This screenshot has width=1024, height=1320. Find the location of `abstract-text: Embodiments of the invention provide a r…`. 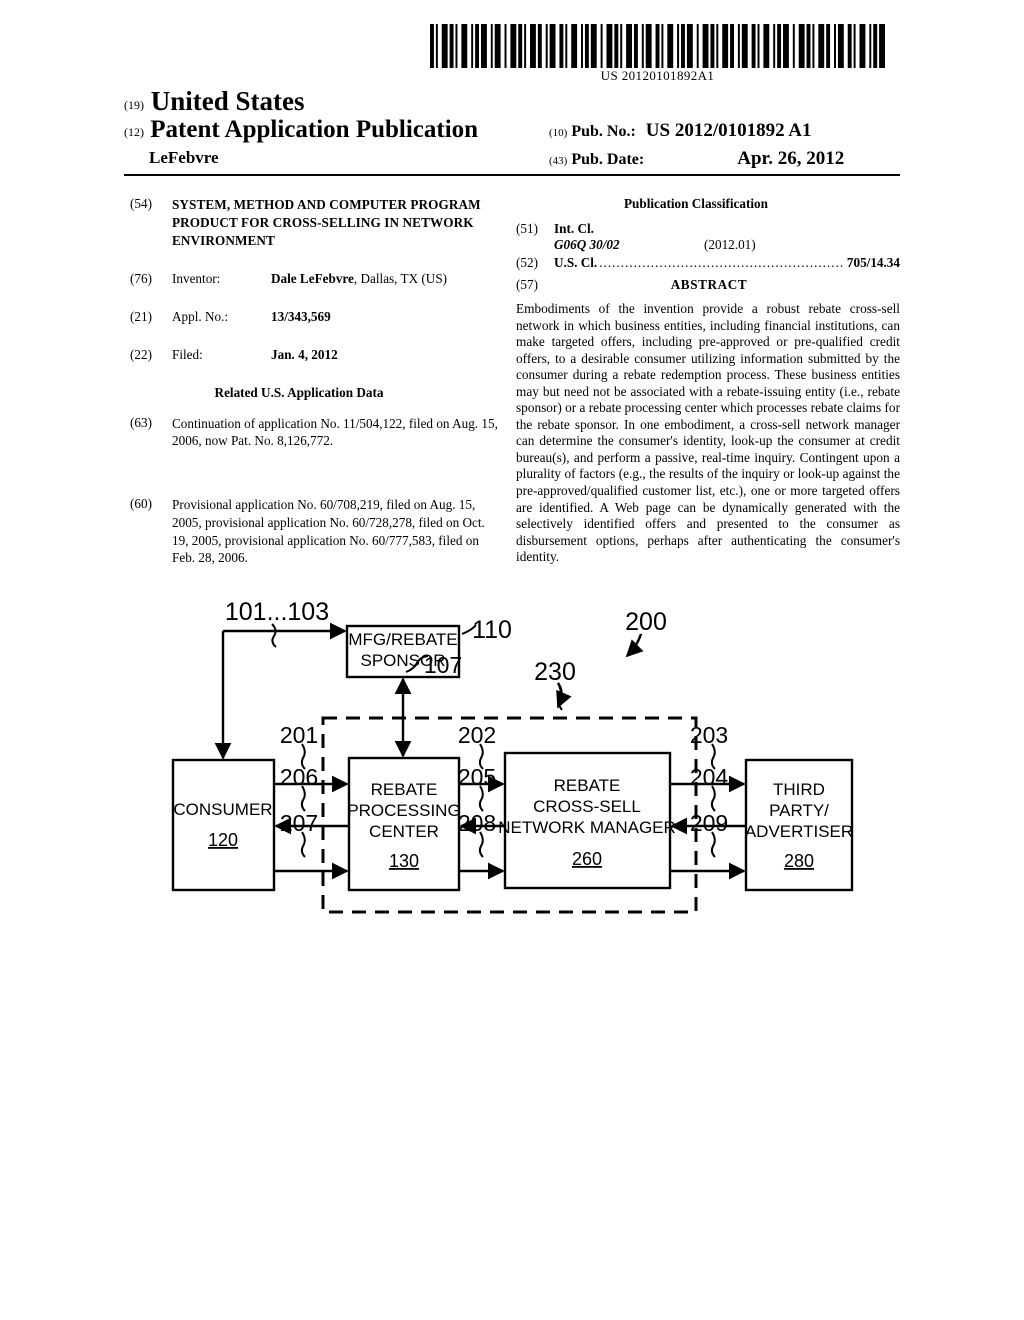

abstract-text: Embodiments of the invention provide a r… is located at coordinates (708, 433).